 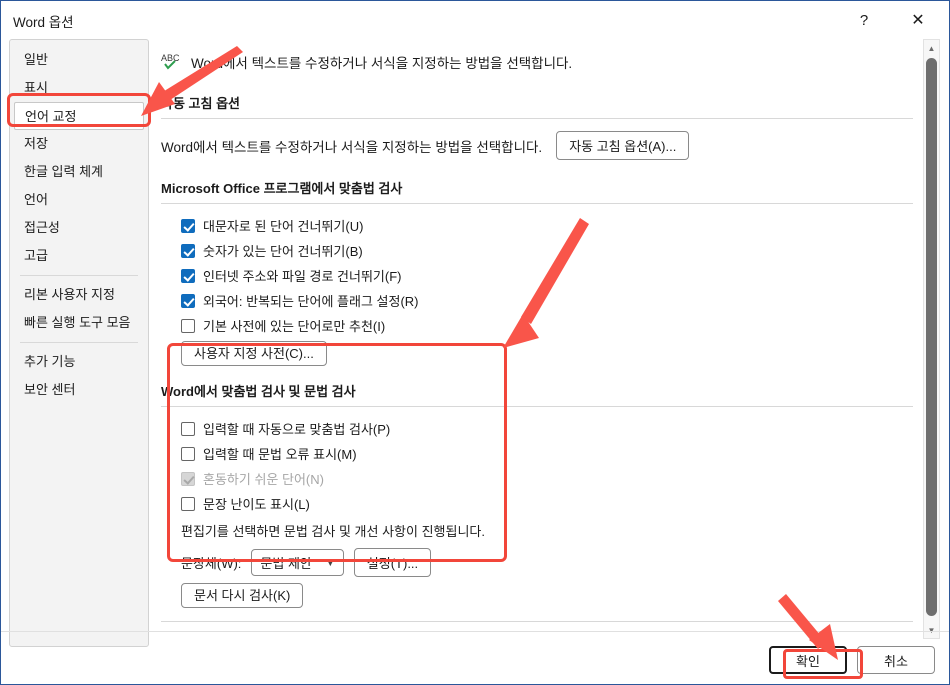 What do you see at coordinates (63, 171) in the screenshot?
I see `sidebar-item-label: 한글 입력 체계` at bounding box center [63, 171].